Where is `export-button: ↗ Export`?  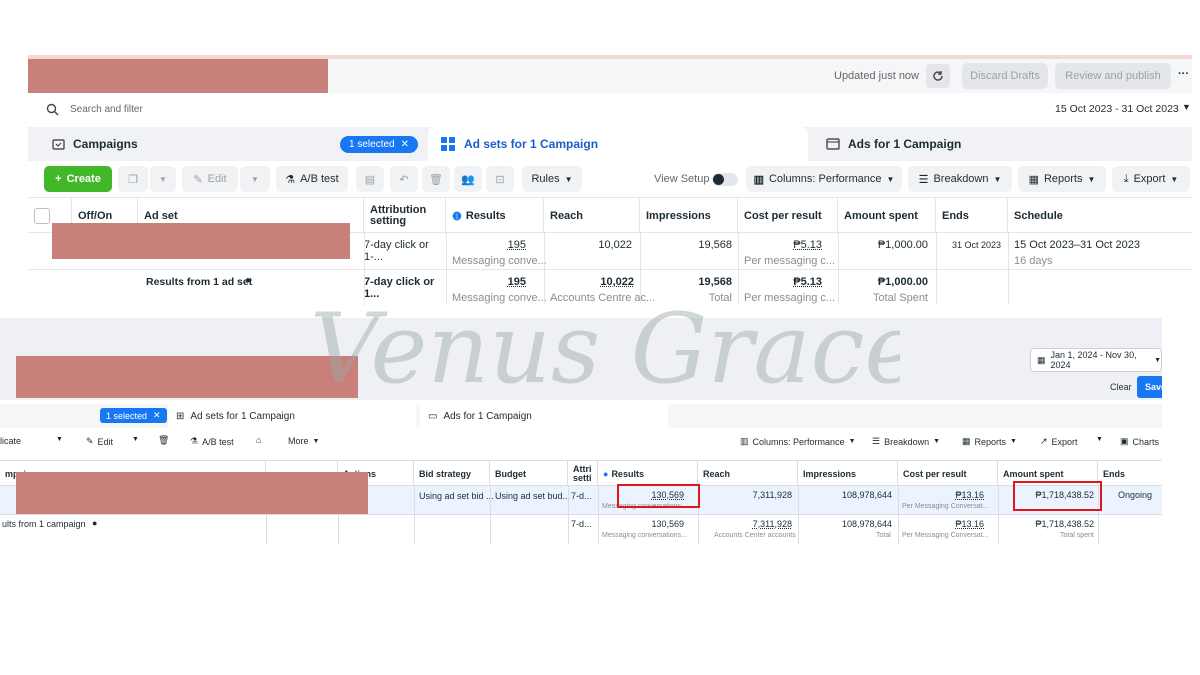 export-button: ↗ Export is located at coordinates (1059, 441).